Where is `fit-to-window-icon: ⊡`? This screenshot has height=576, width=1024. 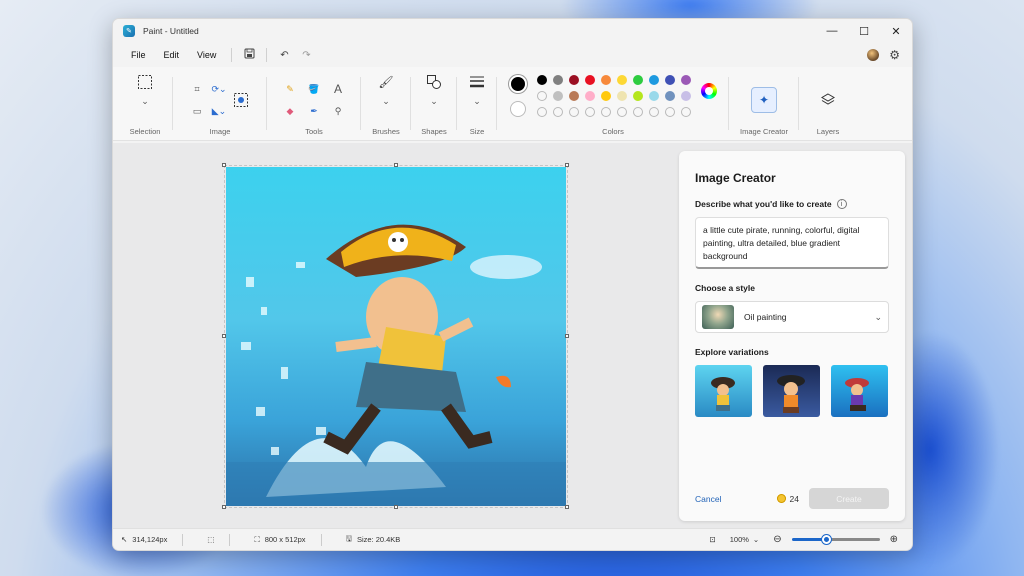 fit-to-window-icon: ⊡ is located at coordinates (712, 539).